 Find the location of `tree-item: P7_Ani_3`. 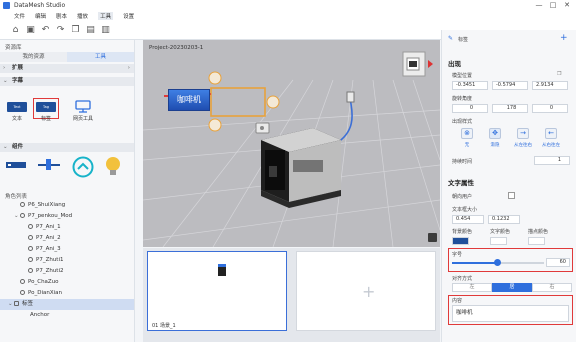

tree-item: P7_Ani_3 is located at coordinates (67, 249).